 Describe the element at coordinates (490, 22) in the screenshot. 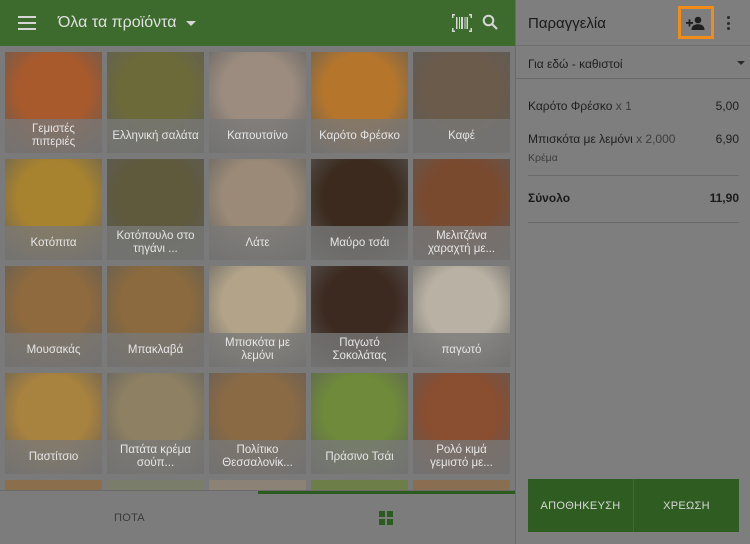

I see `search-icon` at that location.